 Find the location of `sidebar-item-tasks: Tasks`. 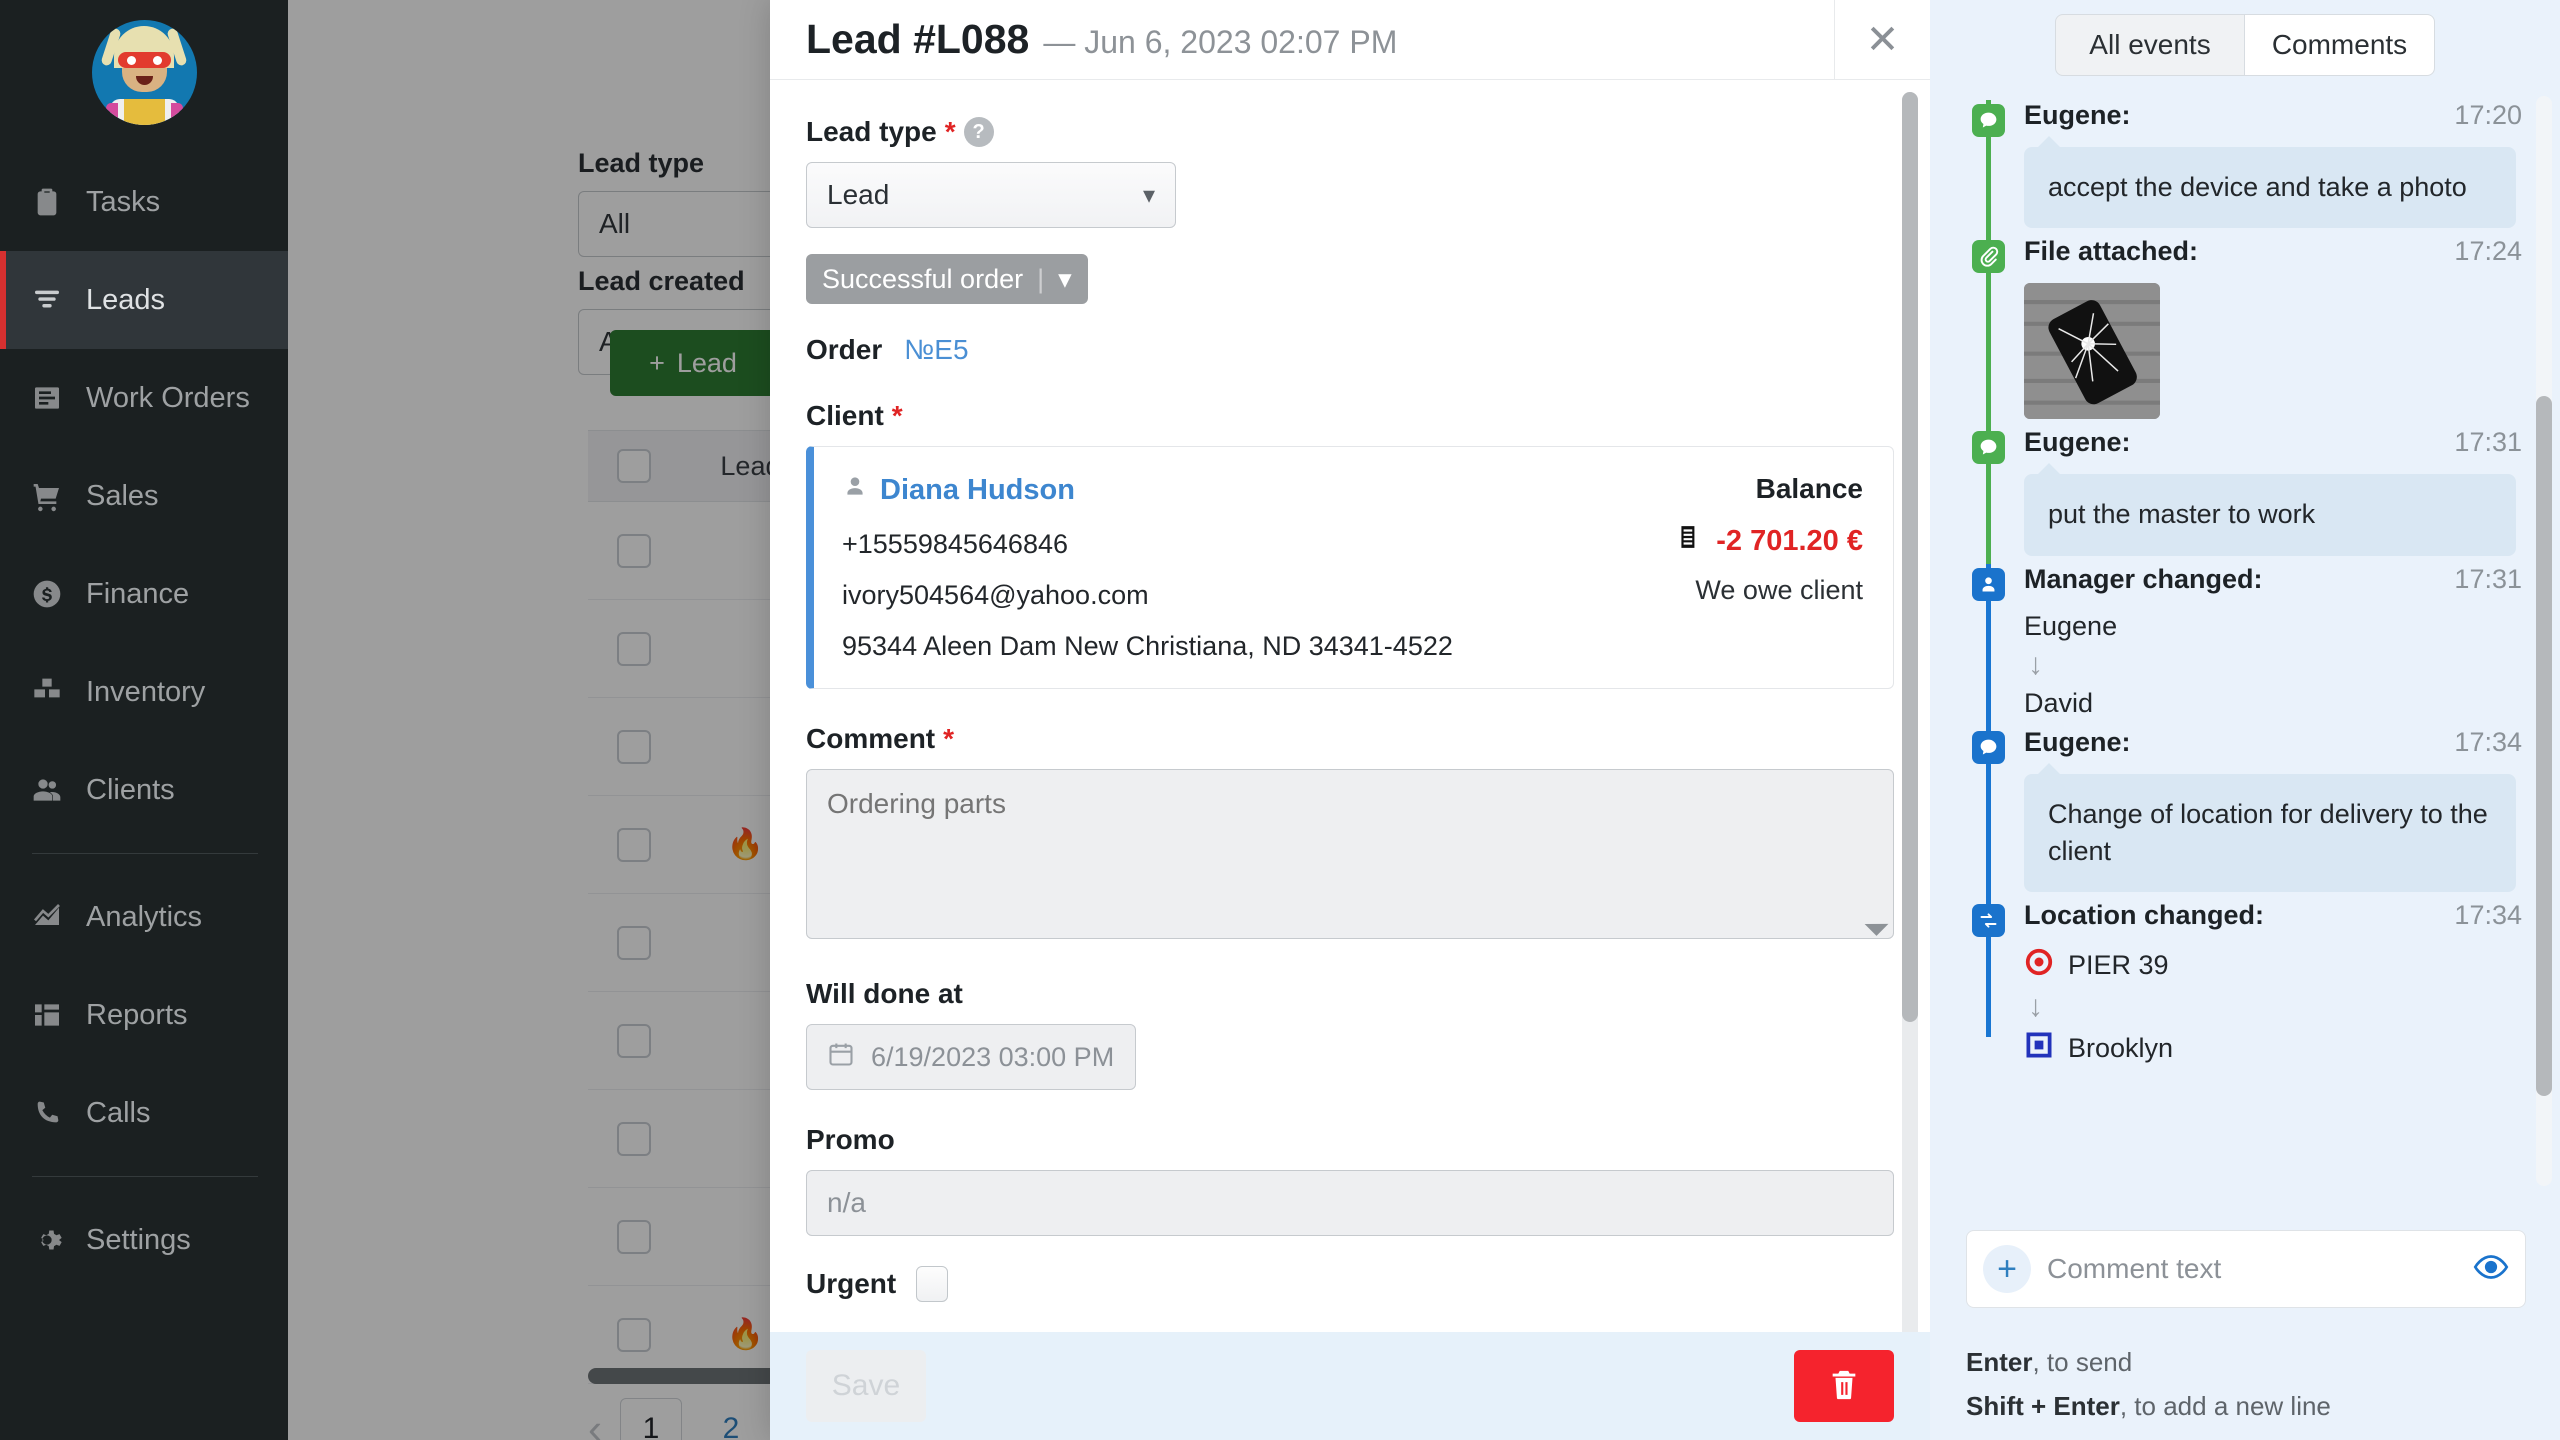

sidebar-item-tasks: Tasks is located at coordinates (144, 202).